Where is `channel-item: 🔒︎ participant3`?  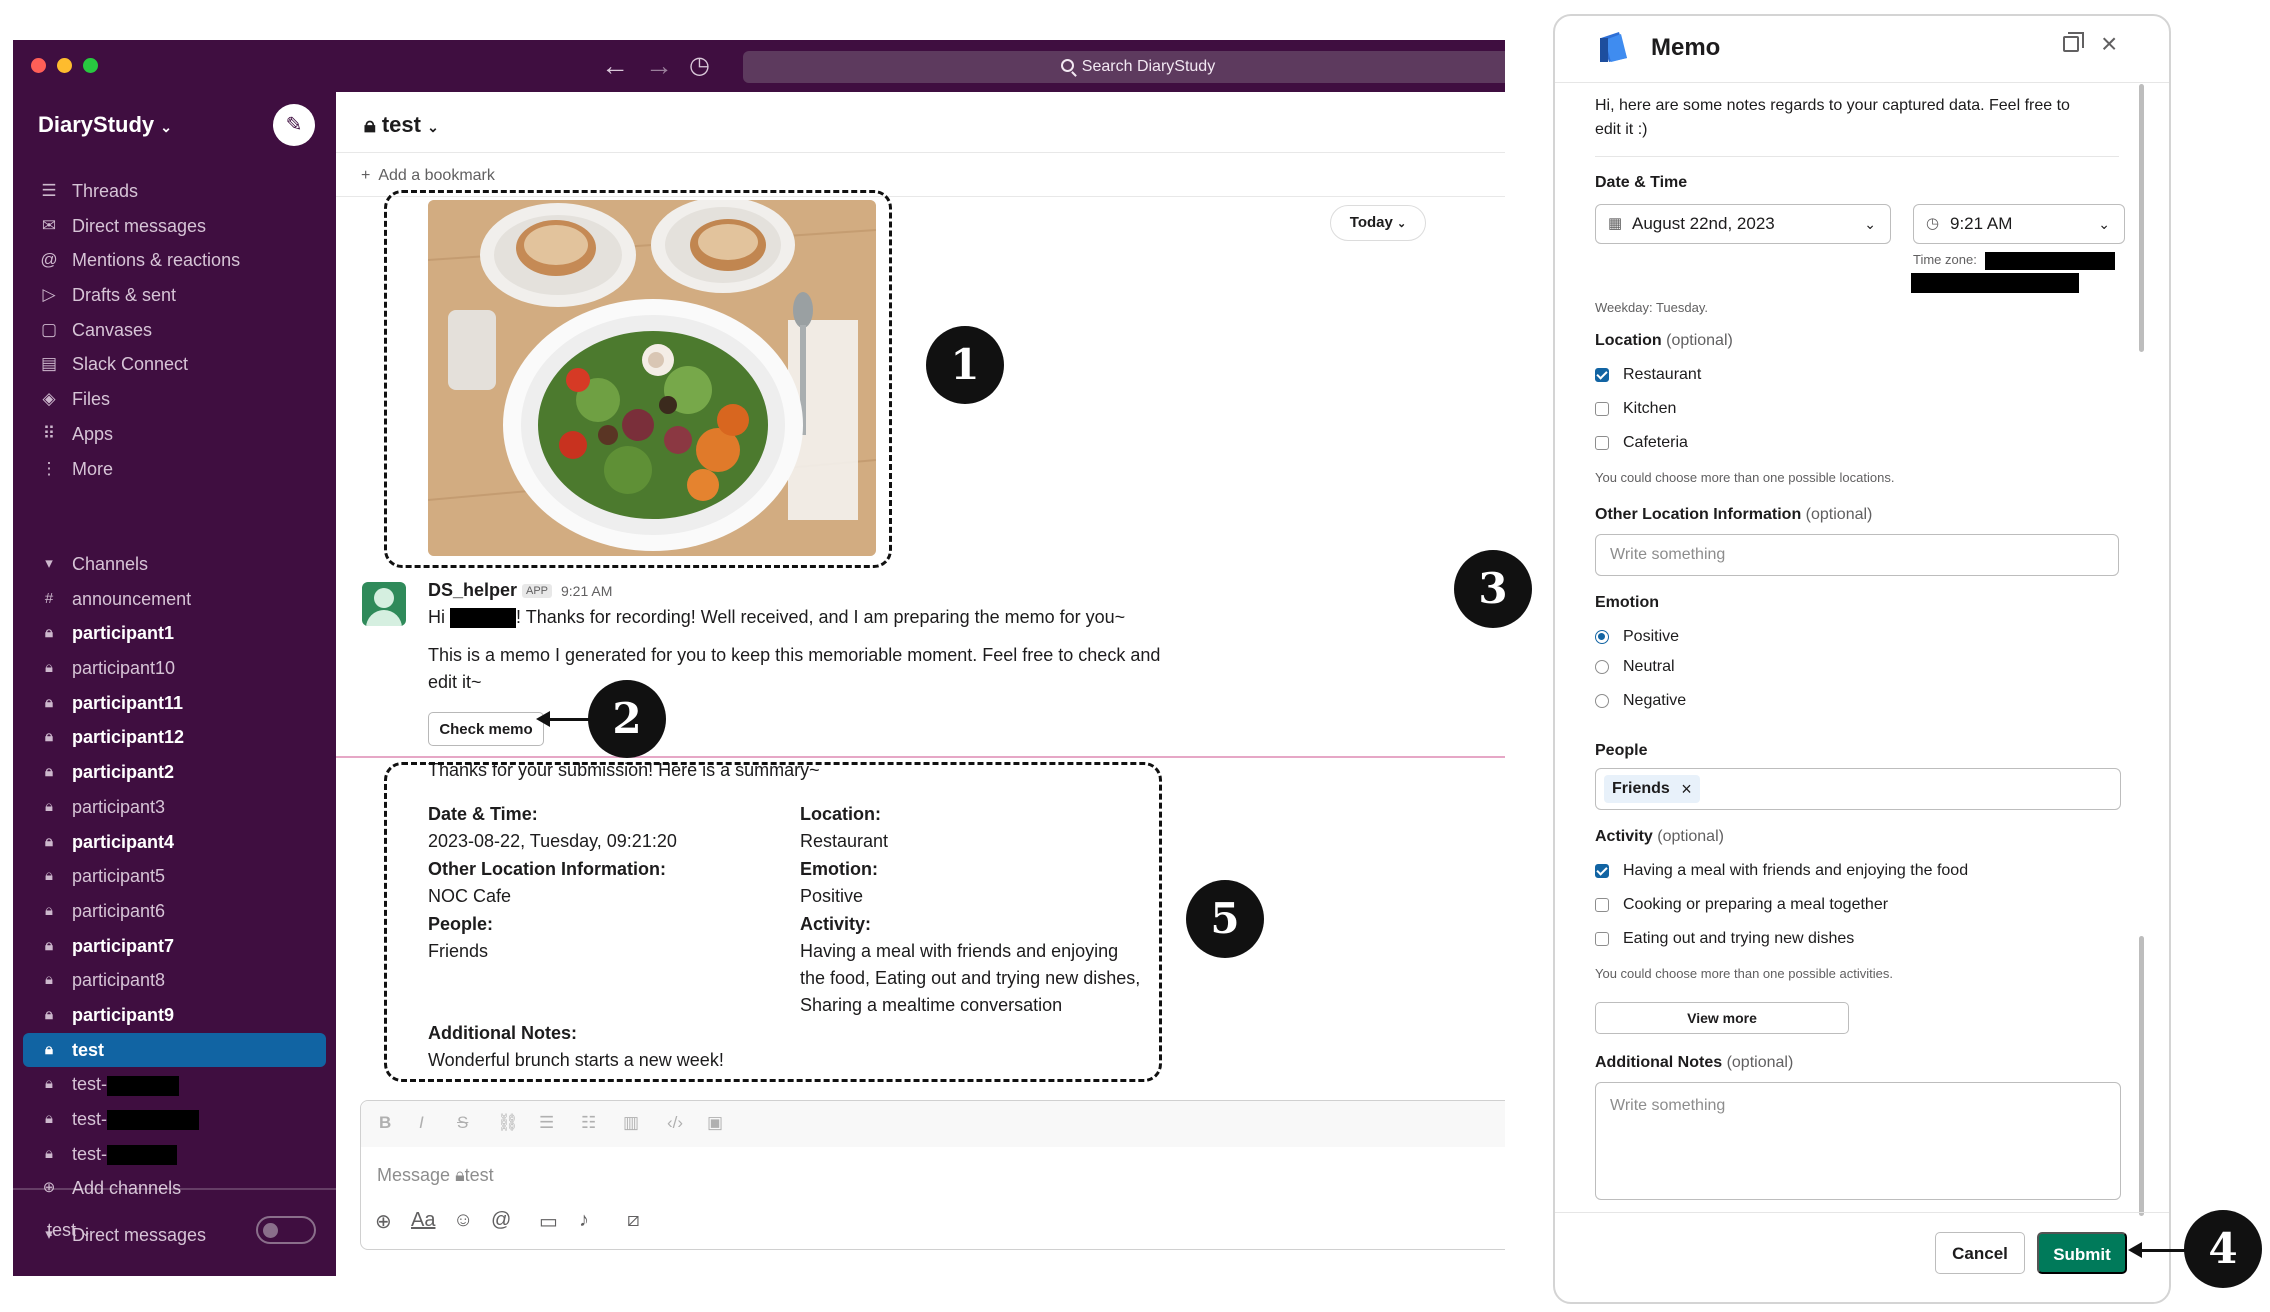 channel-item: 🔒︎ participant3 is located at coordinates (174, 807).